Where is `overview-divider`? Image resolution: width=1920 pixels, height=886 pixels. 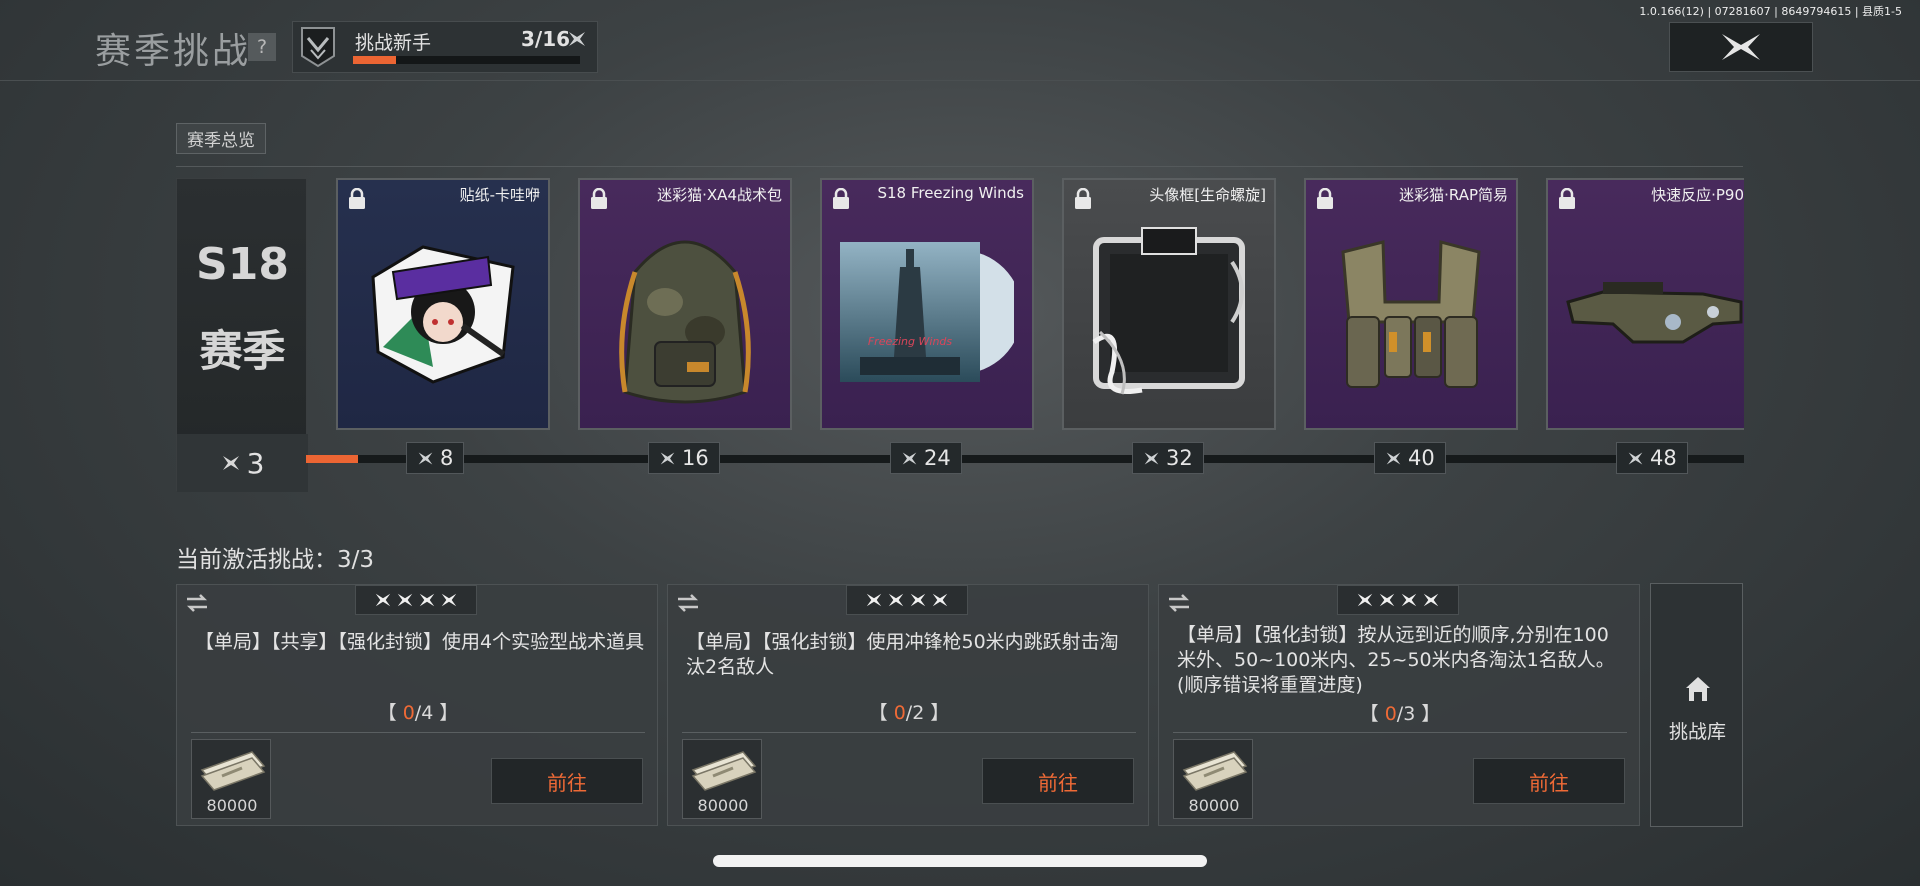 overview-divider is located at coordinates (959, 166).